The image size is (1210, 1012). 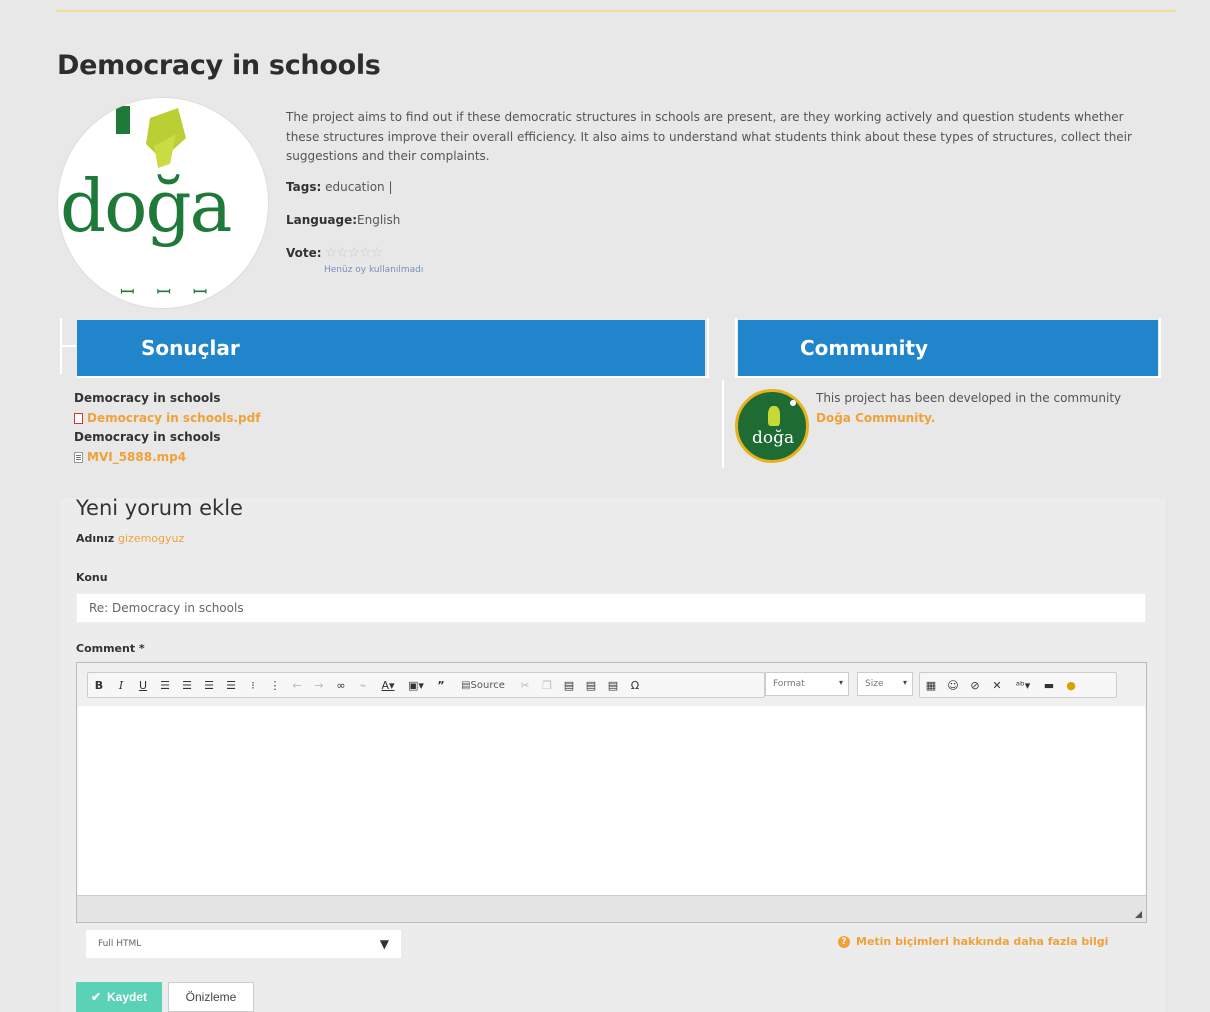 I want to click on result-file-name: Democracy in schools.pdf, so click(x=173, y=419).